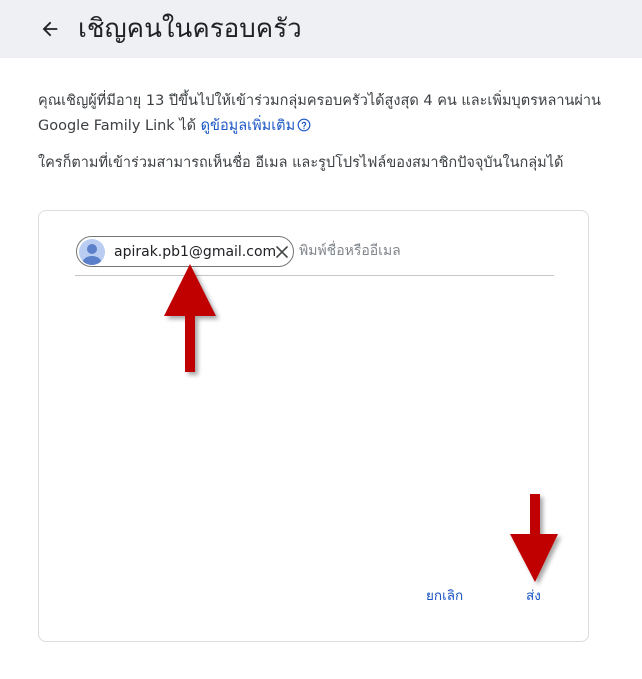  Describe the element at coordinates (195, 251) in the screenshot. I see `recipient-email: apirak.pb1@gmail.com` at that location.